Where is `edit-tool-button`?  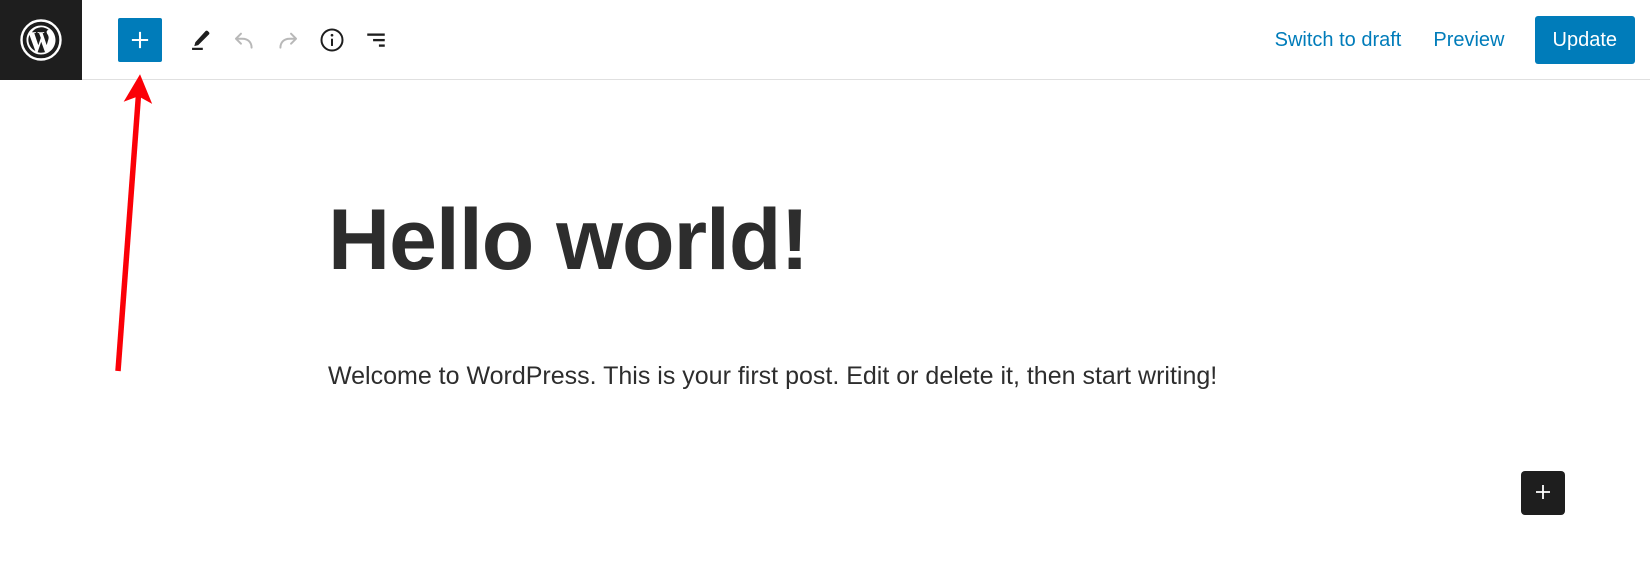 edit-tool-button is located at coordinates (200, 40).